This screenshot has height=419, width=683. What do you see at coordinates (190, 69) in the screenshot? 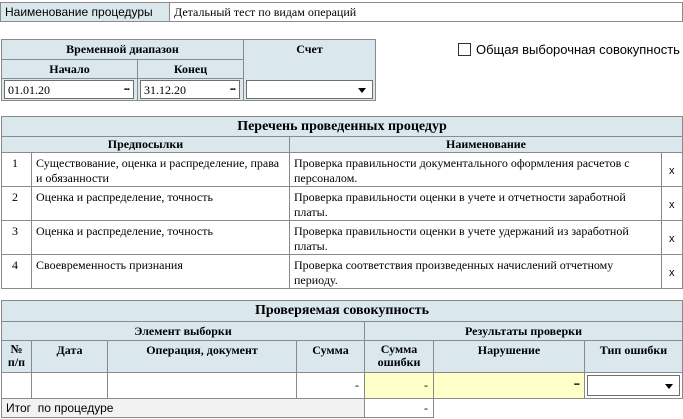
I see `end-label: Конец` at bounding box center [190, 69].